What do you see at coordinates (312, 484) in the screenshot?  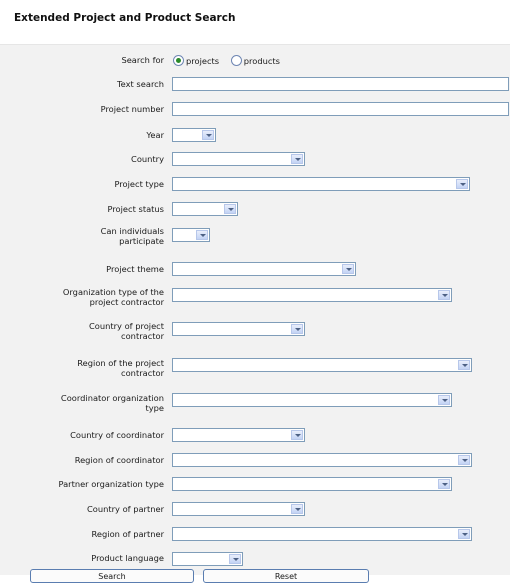 I see `partner-org-type-select` at bounding box center [312, 484].